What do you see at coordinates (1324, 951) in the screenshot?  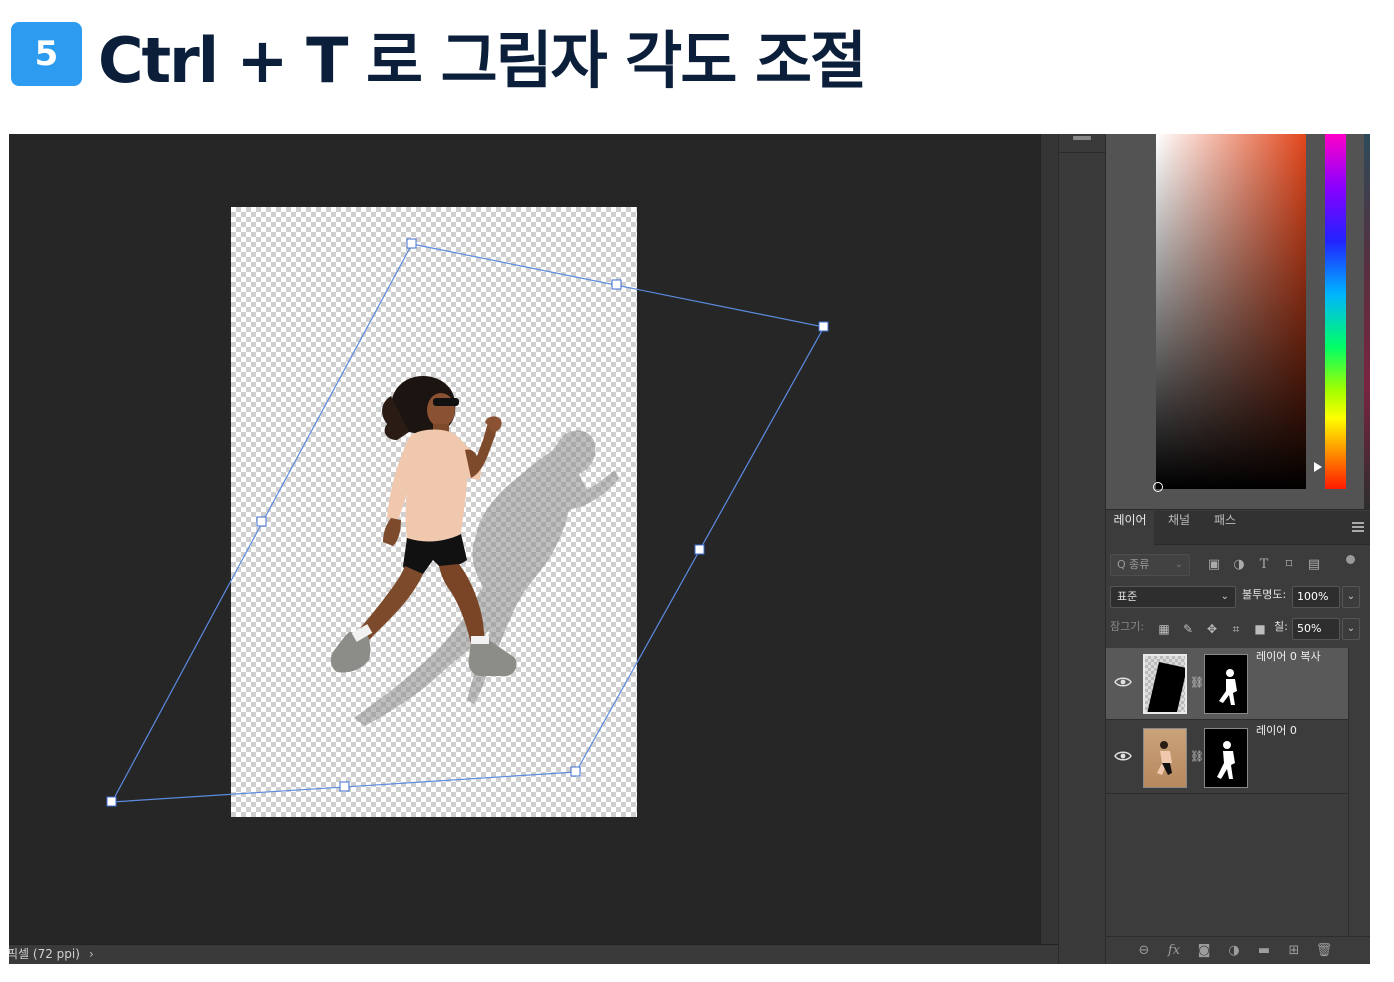 I see `delete-layer-icon: 🗑` at bounding box center [1324, 951].